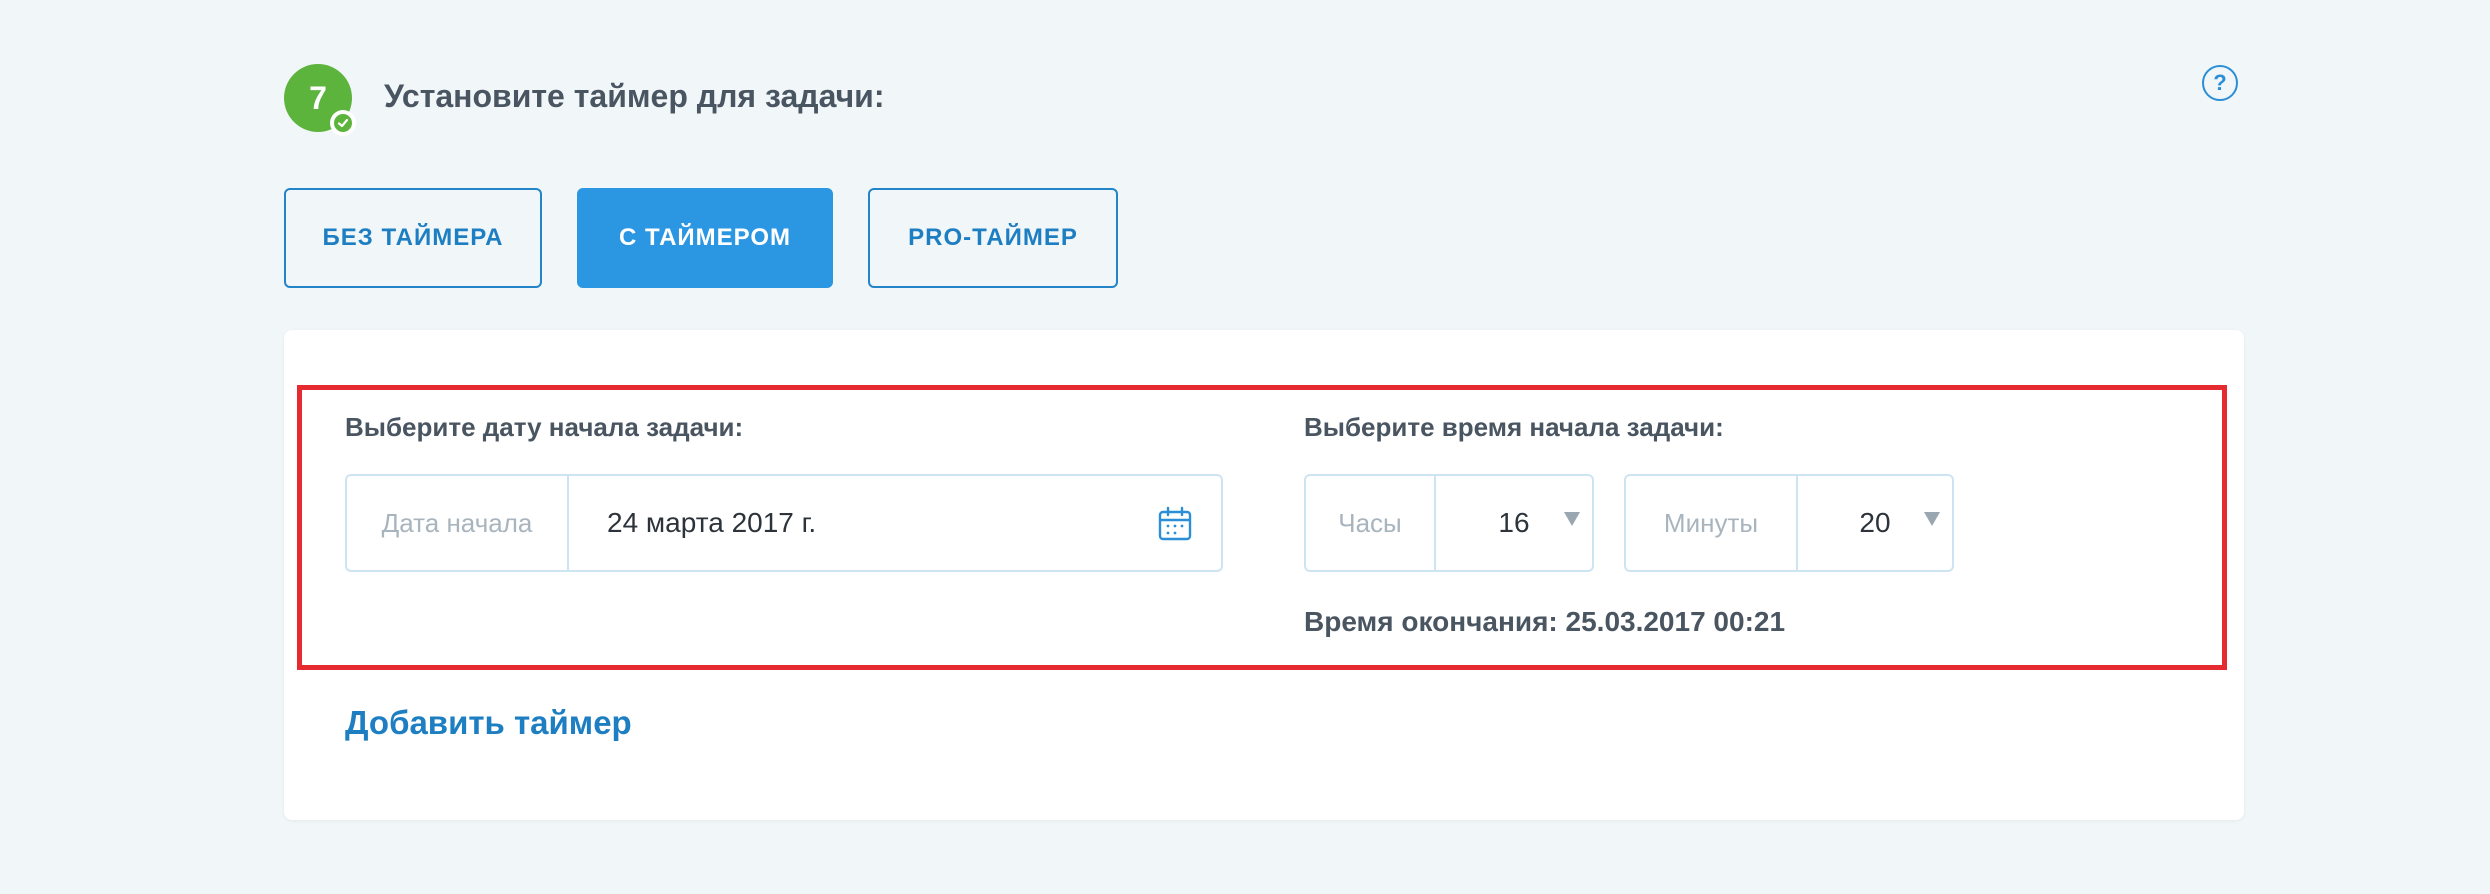 The width and height of the screenshot is (2490, 894). What do you see at coordinates (993, 238) in the screenshot?
I see `pro-timer-button: PRO-ТАЙМЕР` at bounding box center [993, 238].